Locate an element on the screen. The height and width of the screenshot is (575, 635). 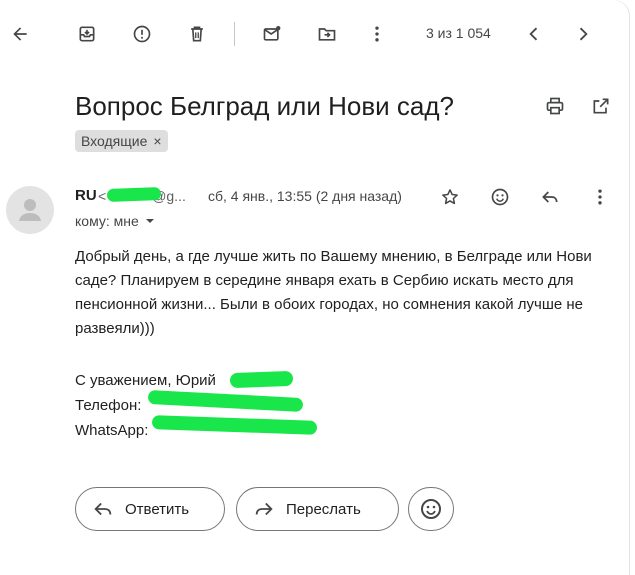
emoji-react-button is located at coordinates (431, 509).